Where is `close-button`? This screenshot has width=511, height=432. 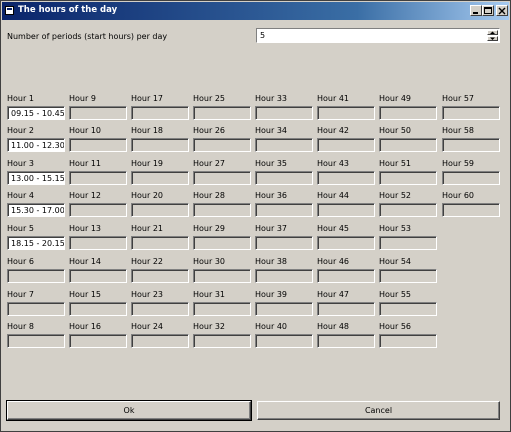 close-button is located at coordinates (502, 10).